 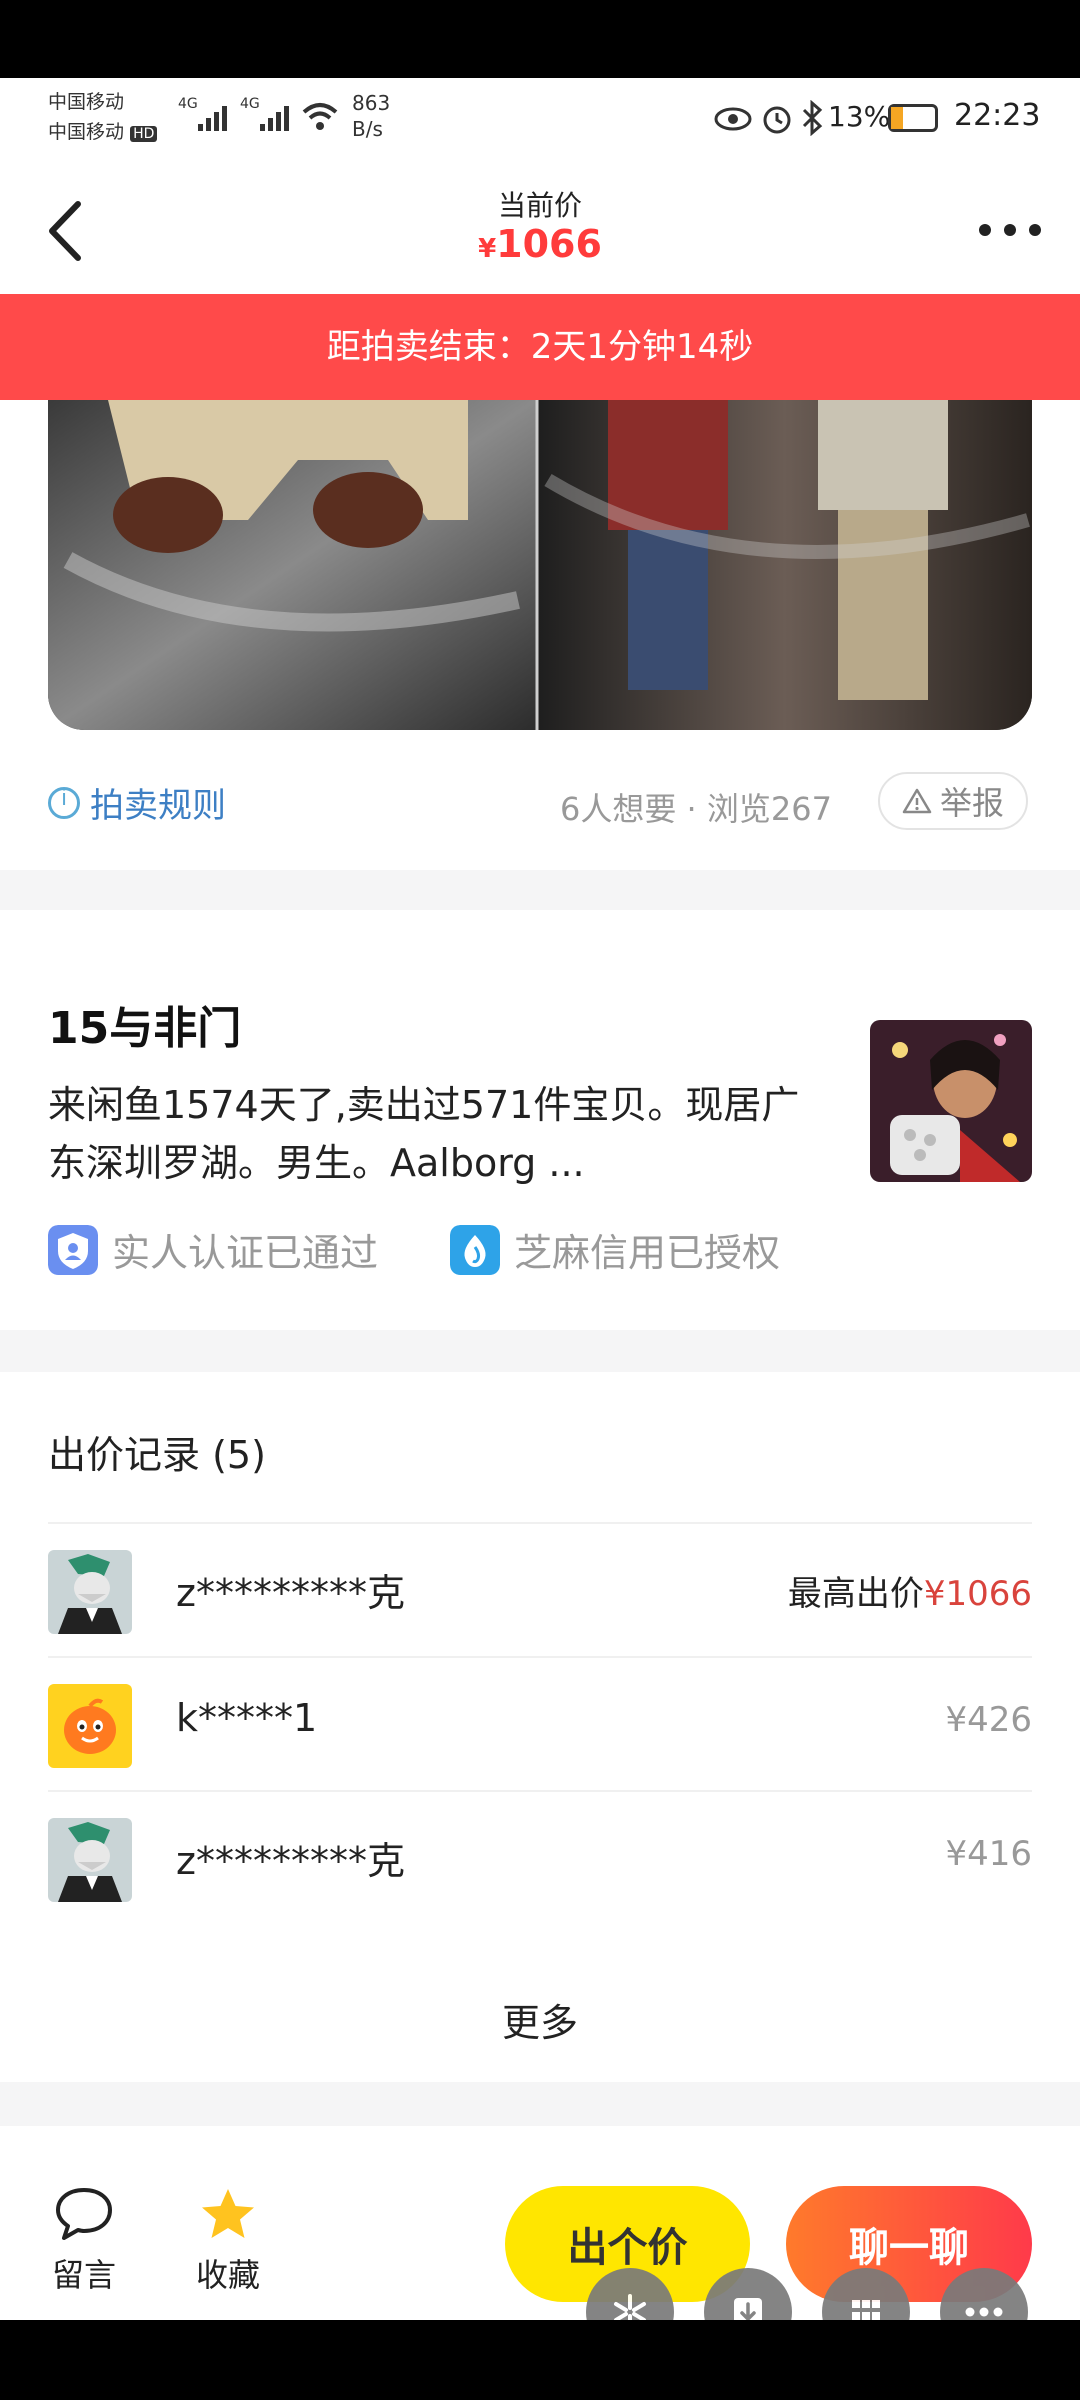 What do you see at coordinates (228, 2213) in the screenshot?
I see `star-icon` at bounding box center [228, 2213].